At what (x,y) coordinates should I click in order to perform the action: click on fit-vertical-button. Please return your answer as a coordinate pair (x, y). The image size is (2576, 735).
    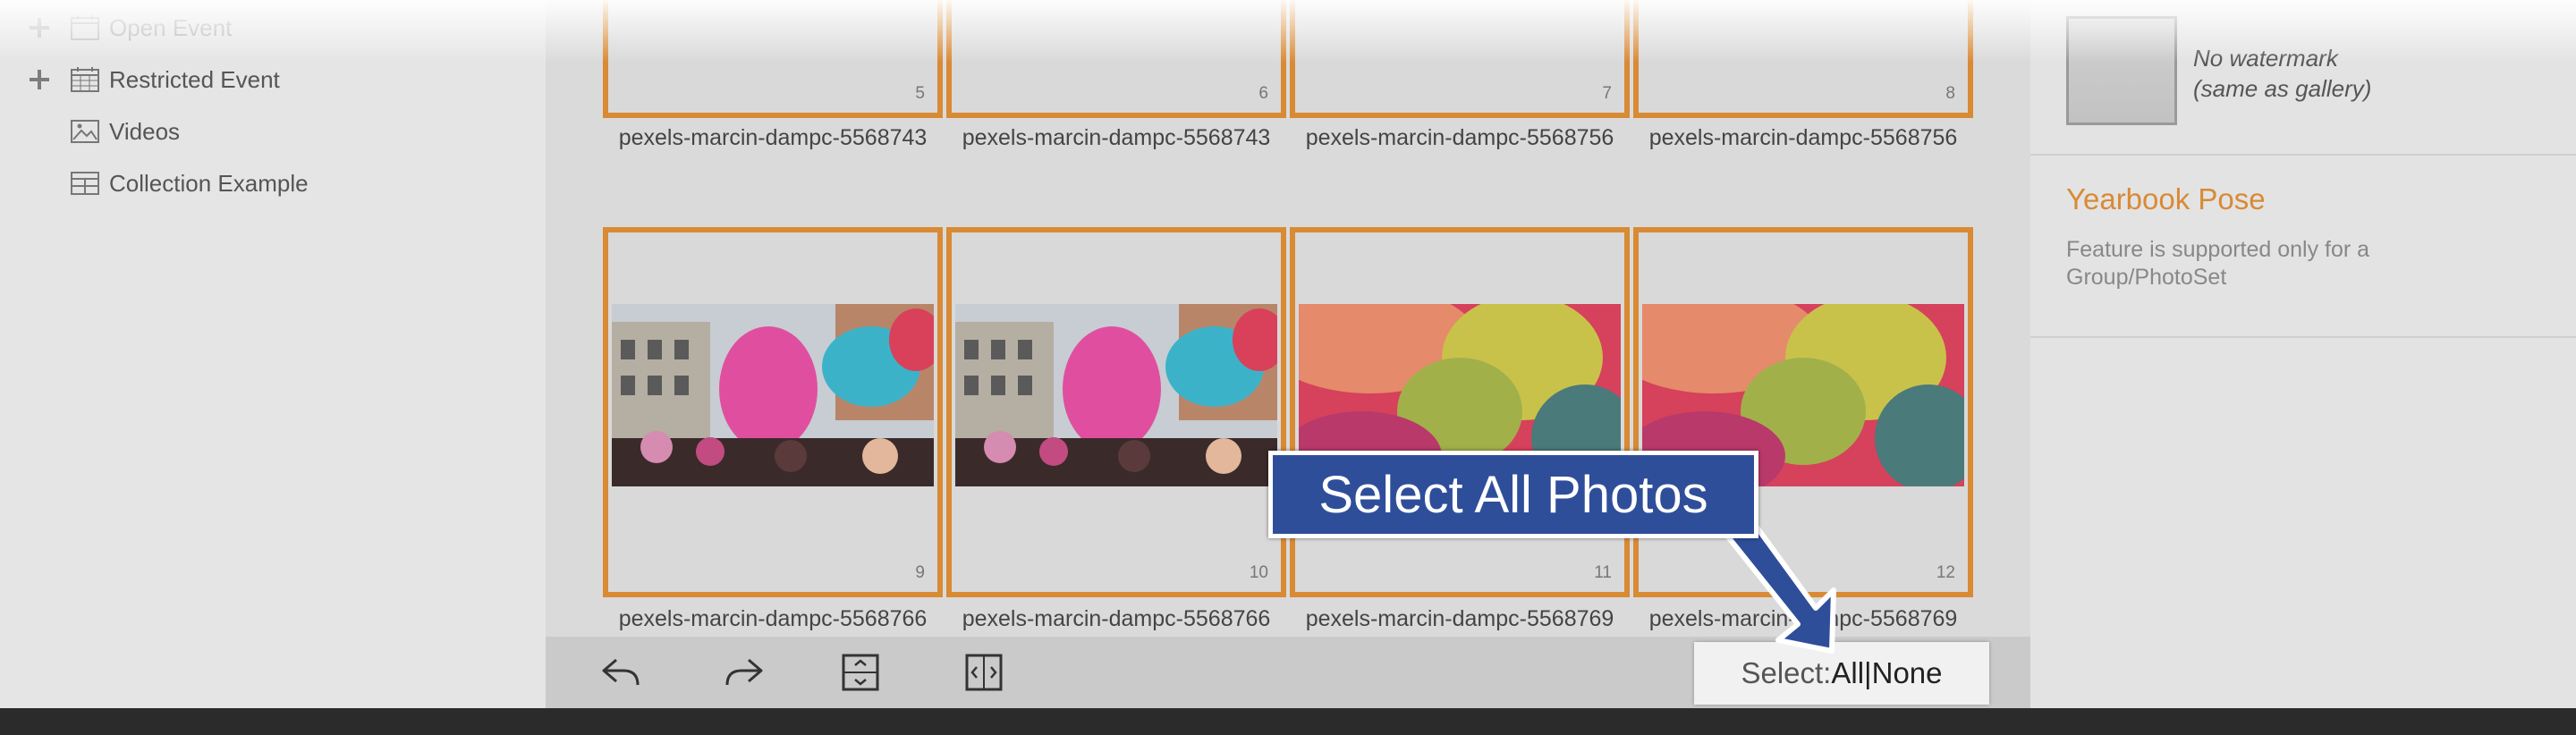
    Looking at the image, I should click on (860, 672).